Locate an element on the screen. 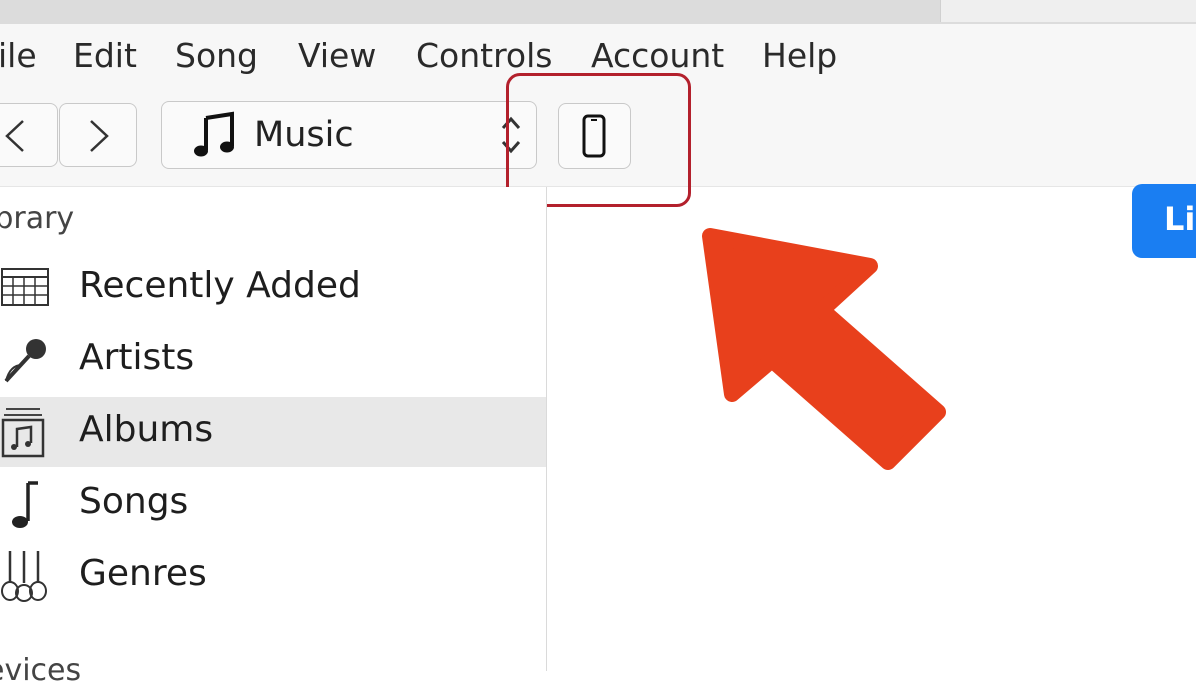  sidebar-item-label: Albums is located at coordinates (146, 429).